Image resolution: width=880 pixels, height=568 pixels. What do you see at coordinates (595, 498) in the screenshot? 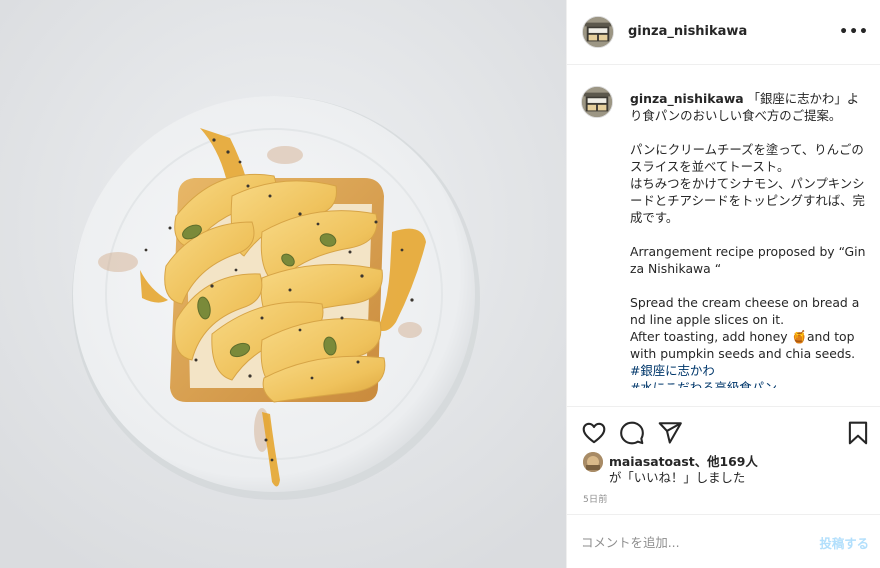
I see `post-timestamp: 5日前` at bounding box center [595, 498].